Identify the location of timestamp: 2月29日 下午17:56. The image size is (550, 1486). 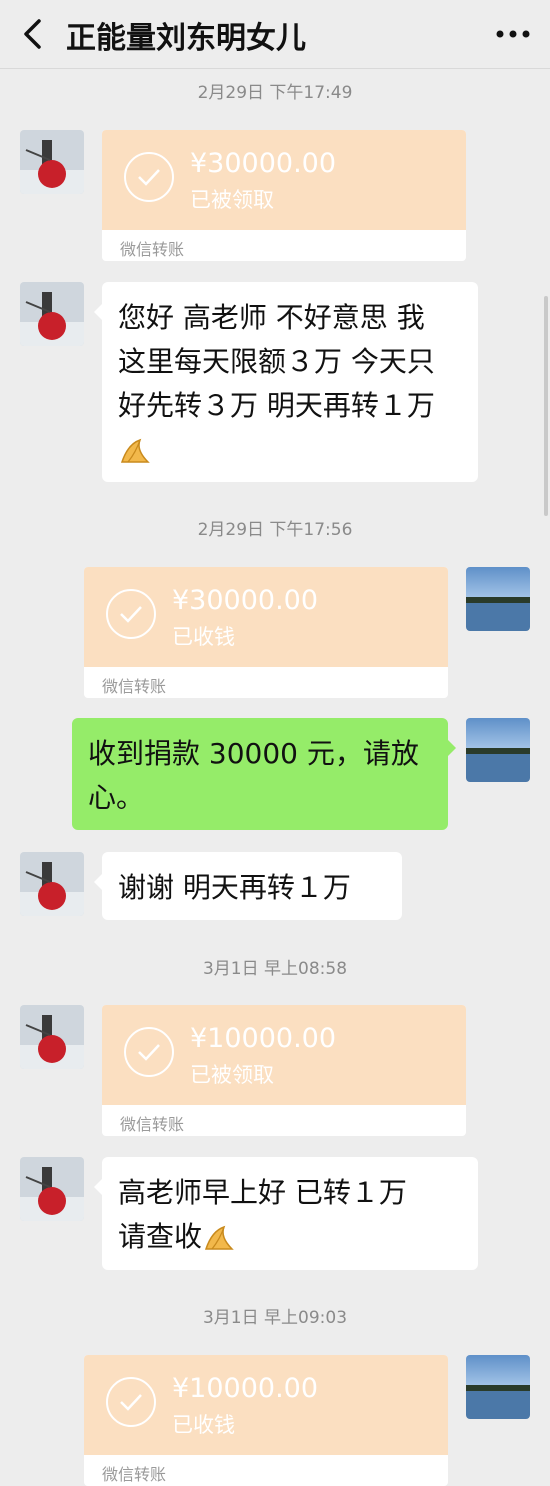
(275, 530).